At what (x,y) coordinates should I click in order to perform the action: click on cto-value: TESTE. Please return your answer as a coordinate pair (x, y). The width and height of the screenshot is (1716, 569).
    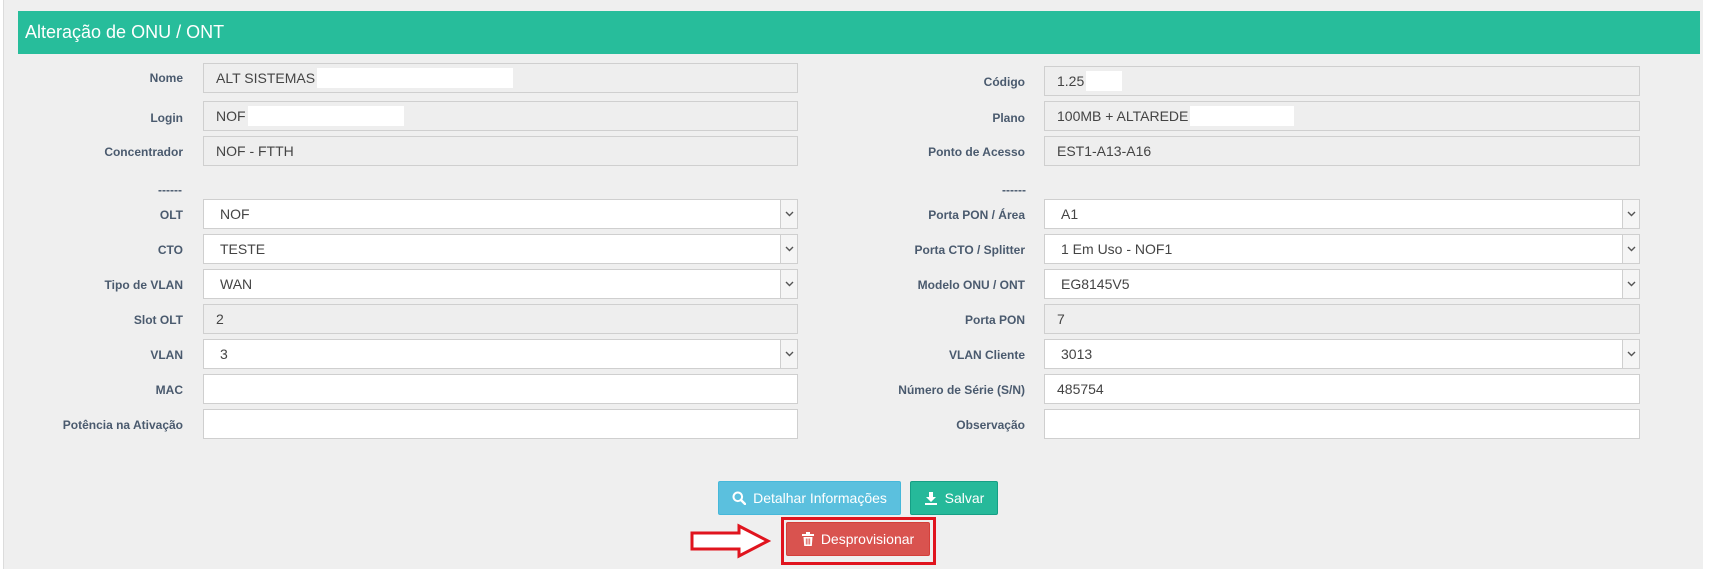
    Looking at the image, I should click on (243, 249).